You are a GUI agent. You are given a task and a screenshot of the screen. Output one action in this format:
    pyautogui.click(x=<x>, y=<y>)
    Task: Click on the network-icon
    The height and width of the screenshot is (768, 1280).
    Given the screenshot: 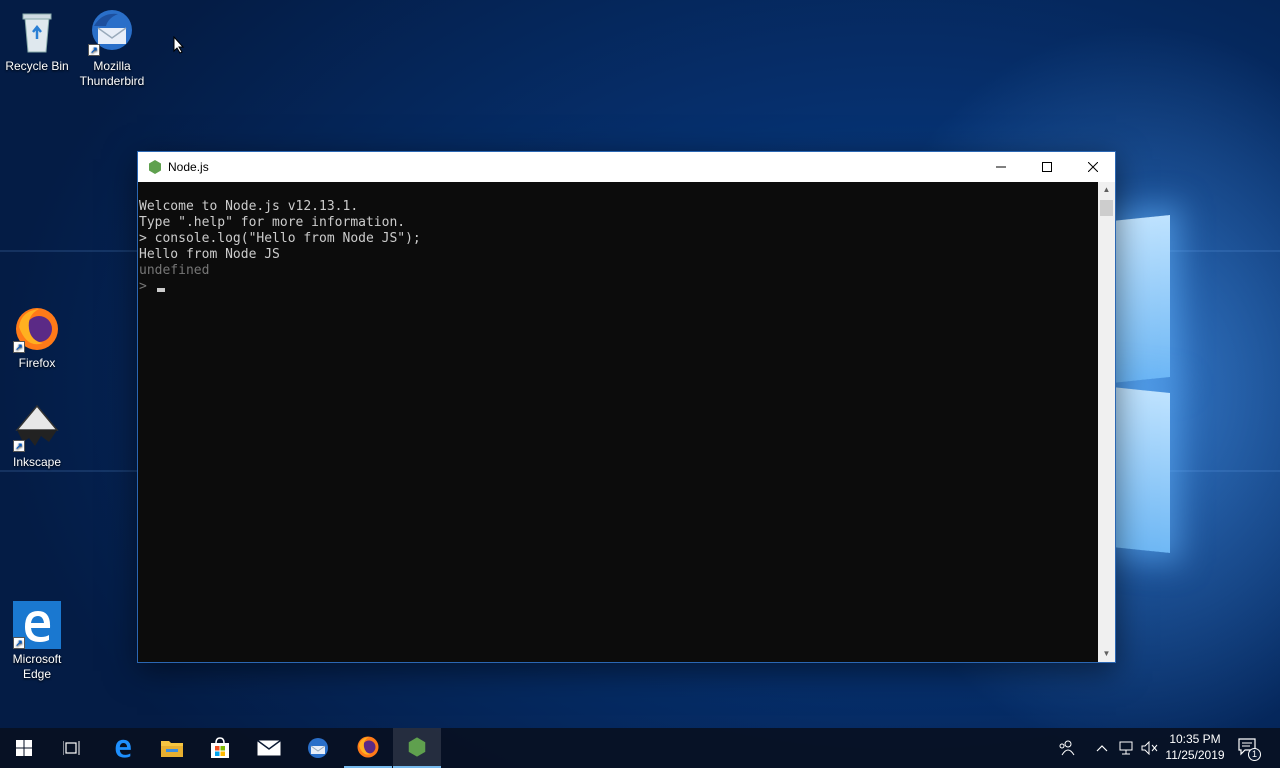 What is the action you would take?
    pyautogui.click(x=1126, y=748)
    